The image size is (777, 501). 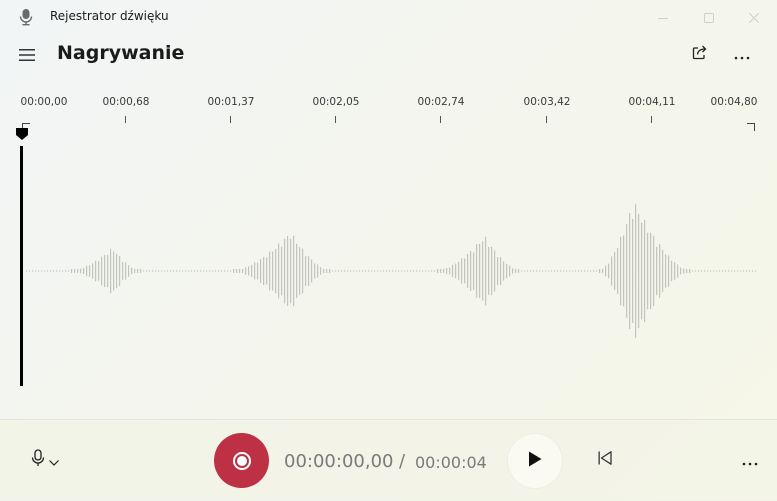 I want to click on minimize-icon, so click(x=663, y=17).